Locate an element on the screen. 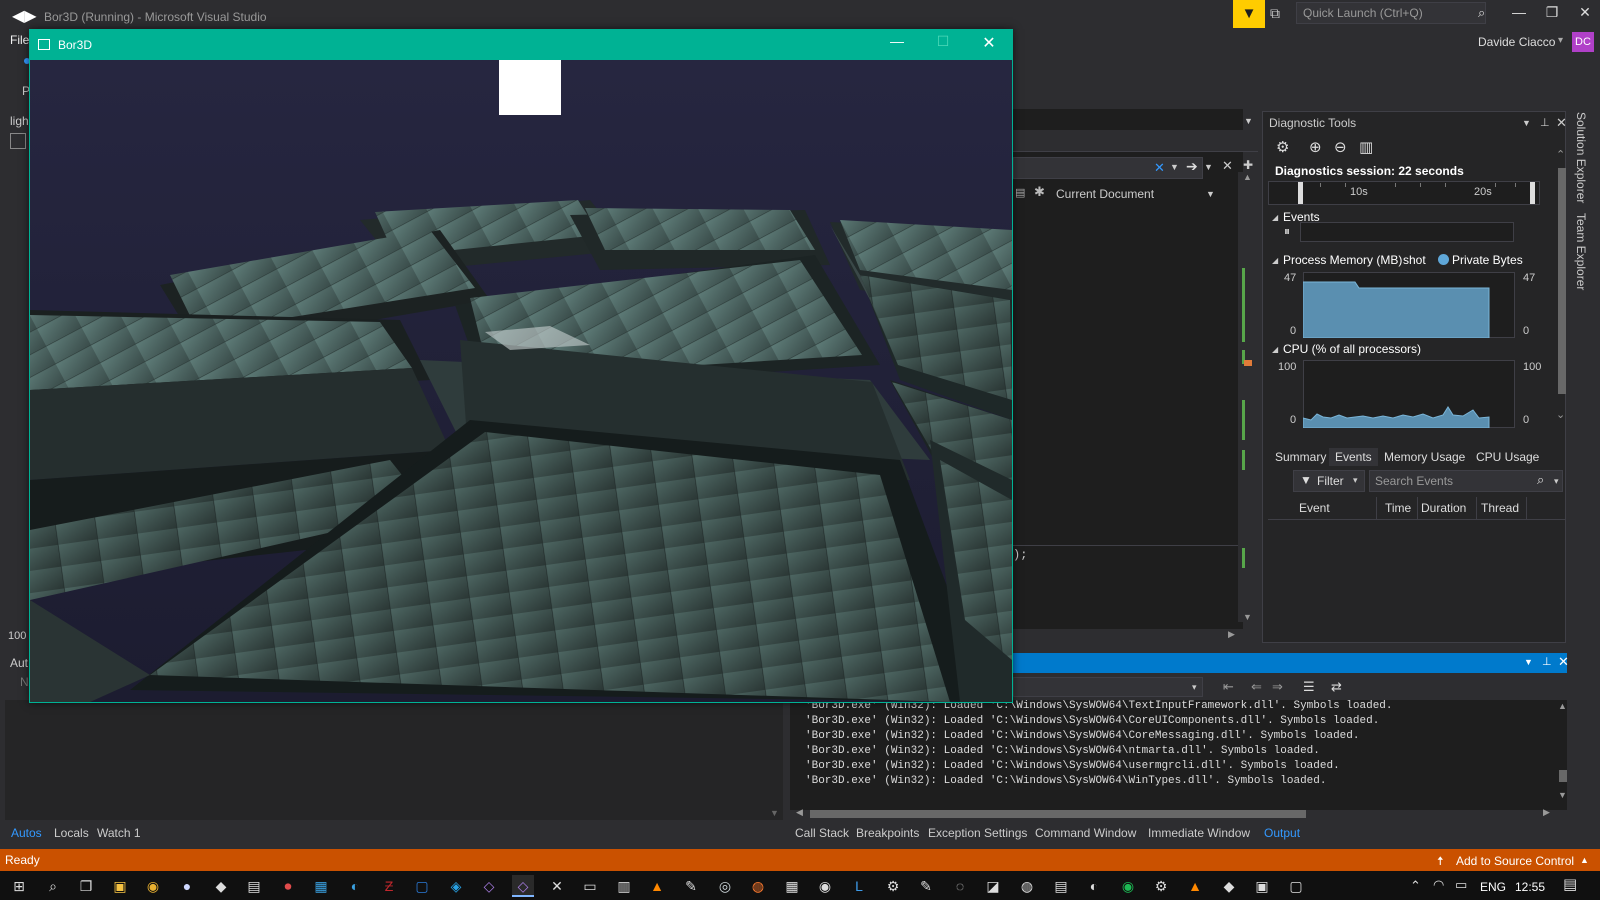 This screenshot has height=900, width=1600. regex-icon: ▤ is located at coordinates (1020, 192).